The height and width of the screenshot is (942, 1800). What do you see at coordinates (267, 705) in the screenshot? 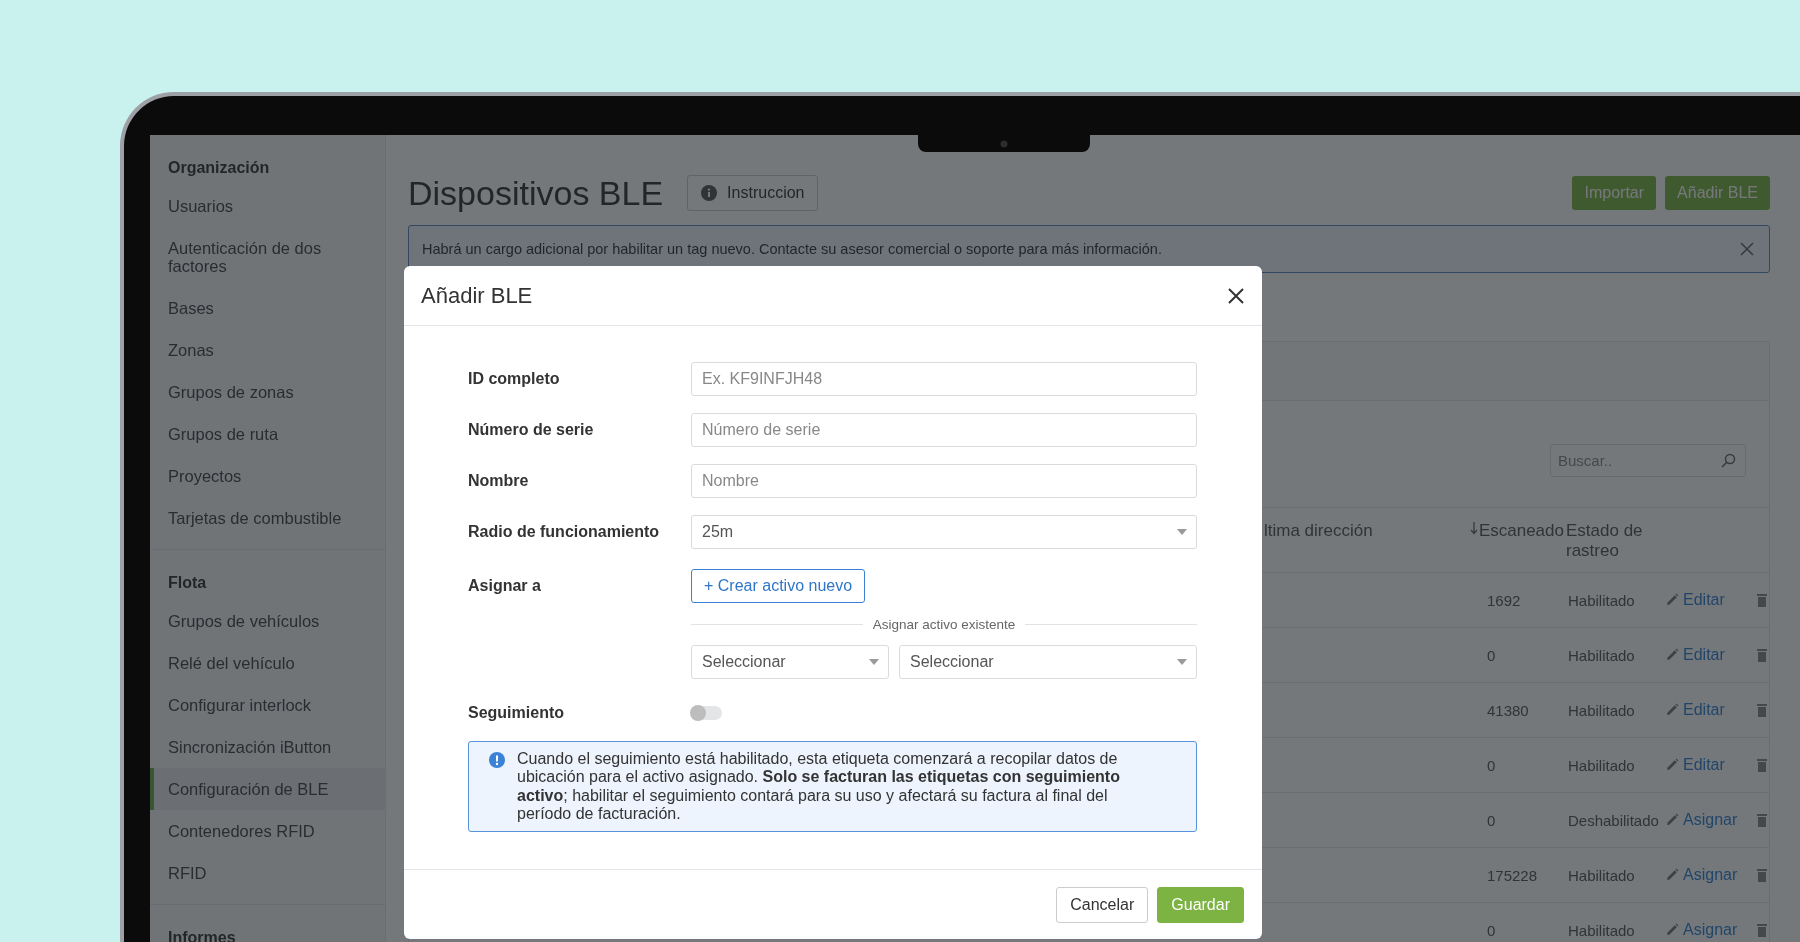
I see `sidebar-item: Configurar interlock` at bounding box center [267, 705].